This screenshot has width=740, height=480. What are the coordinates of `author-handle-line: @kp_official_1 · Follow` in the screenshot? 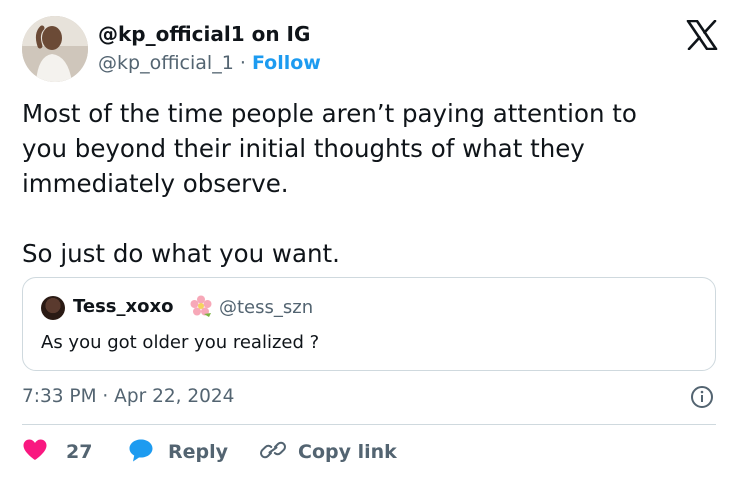 It's located at (209, 63).